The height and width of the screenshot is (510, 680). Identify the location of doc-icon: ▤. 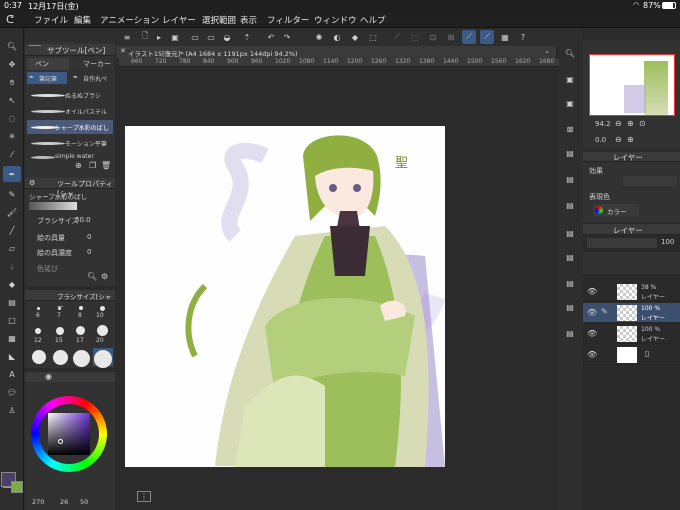
(570, 179).